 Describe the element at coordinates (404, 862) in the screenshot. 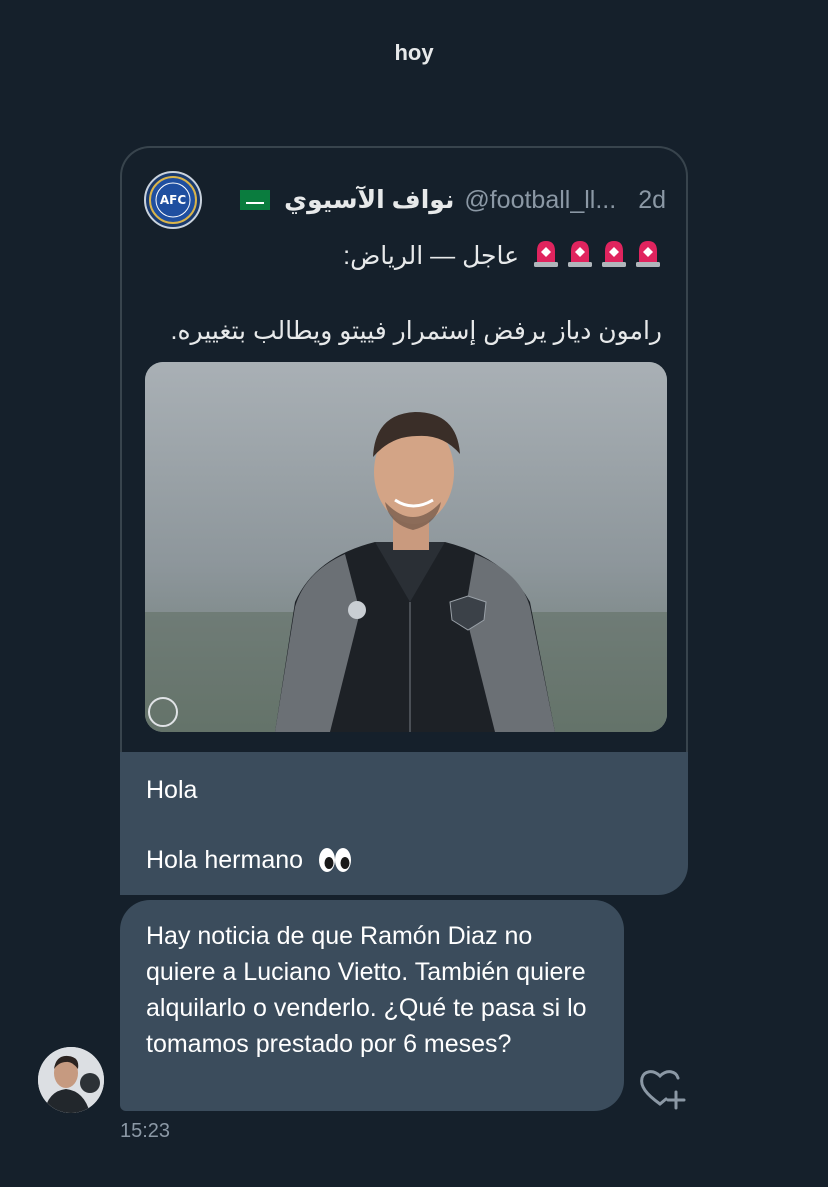

I see `quote-reply-line2: Hola hermano` at that location.